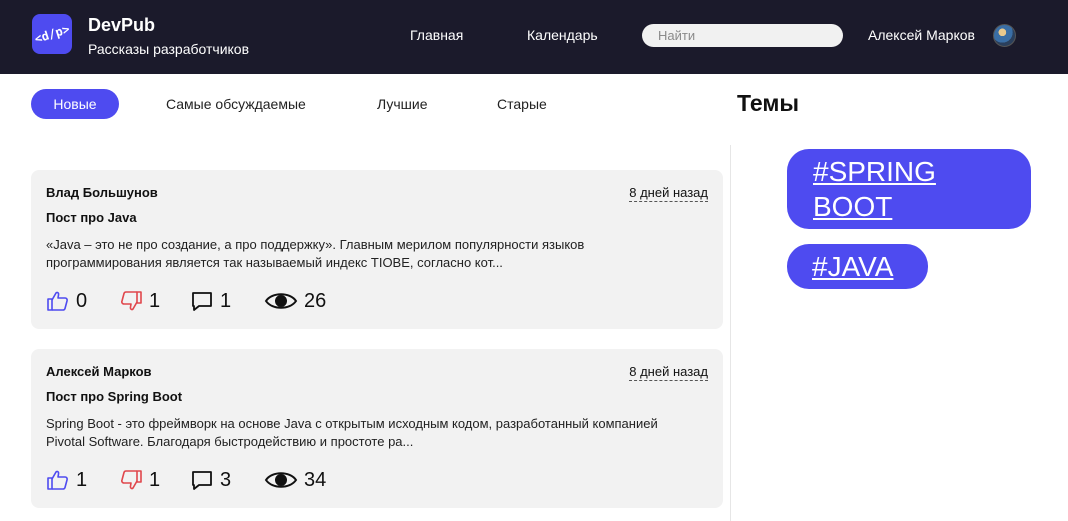  What do you see at coordinates (114, 396) in the screenshot?
I see `post-title: Пост про Spring Boot` at bounding box center [114, 396].